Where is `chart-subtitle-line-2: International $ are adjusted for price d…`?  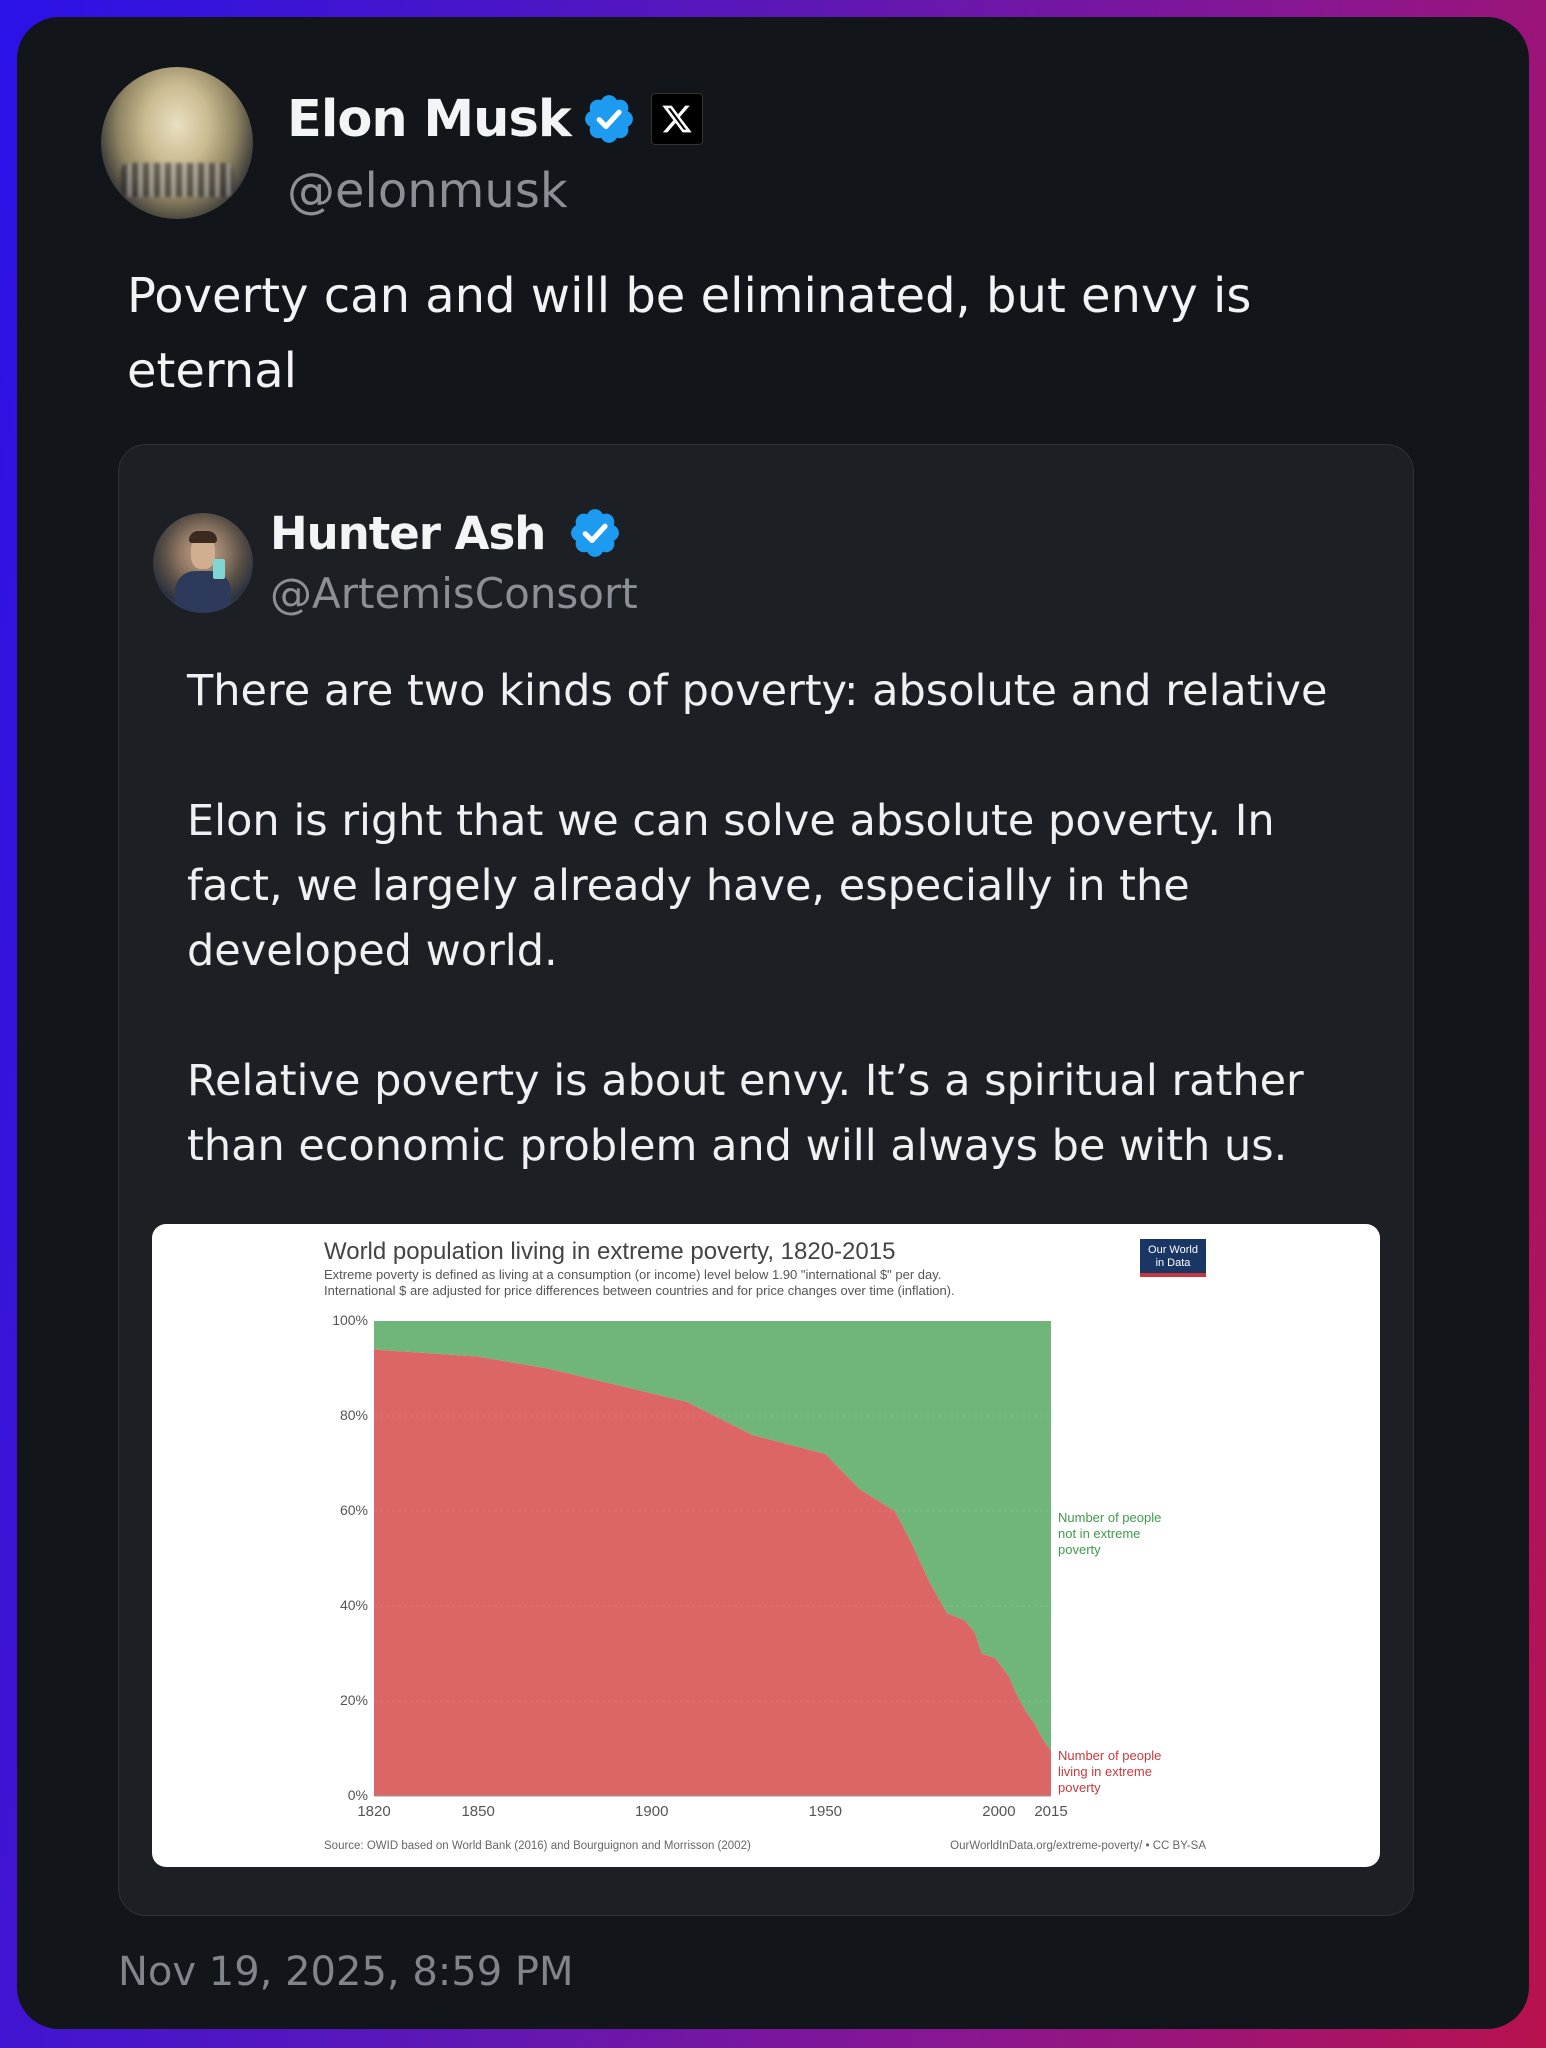
chart-subtitle-line-2: International $ are adjusted for price d… is located at coordinates (639, 1290).